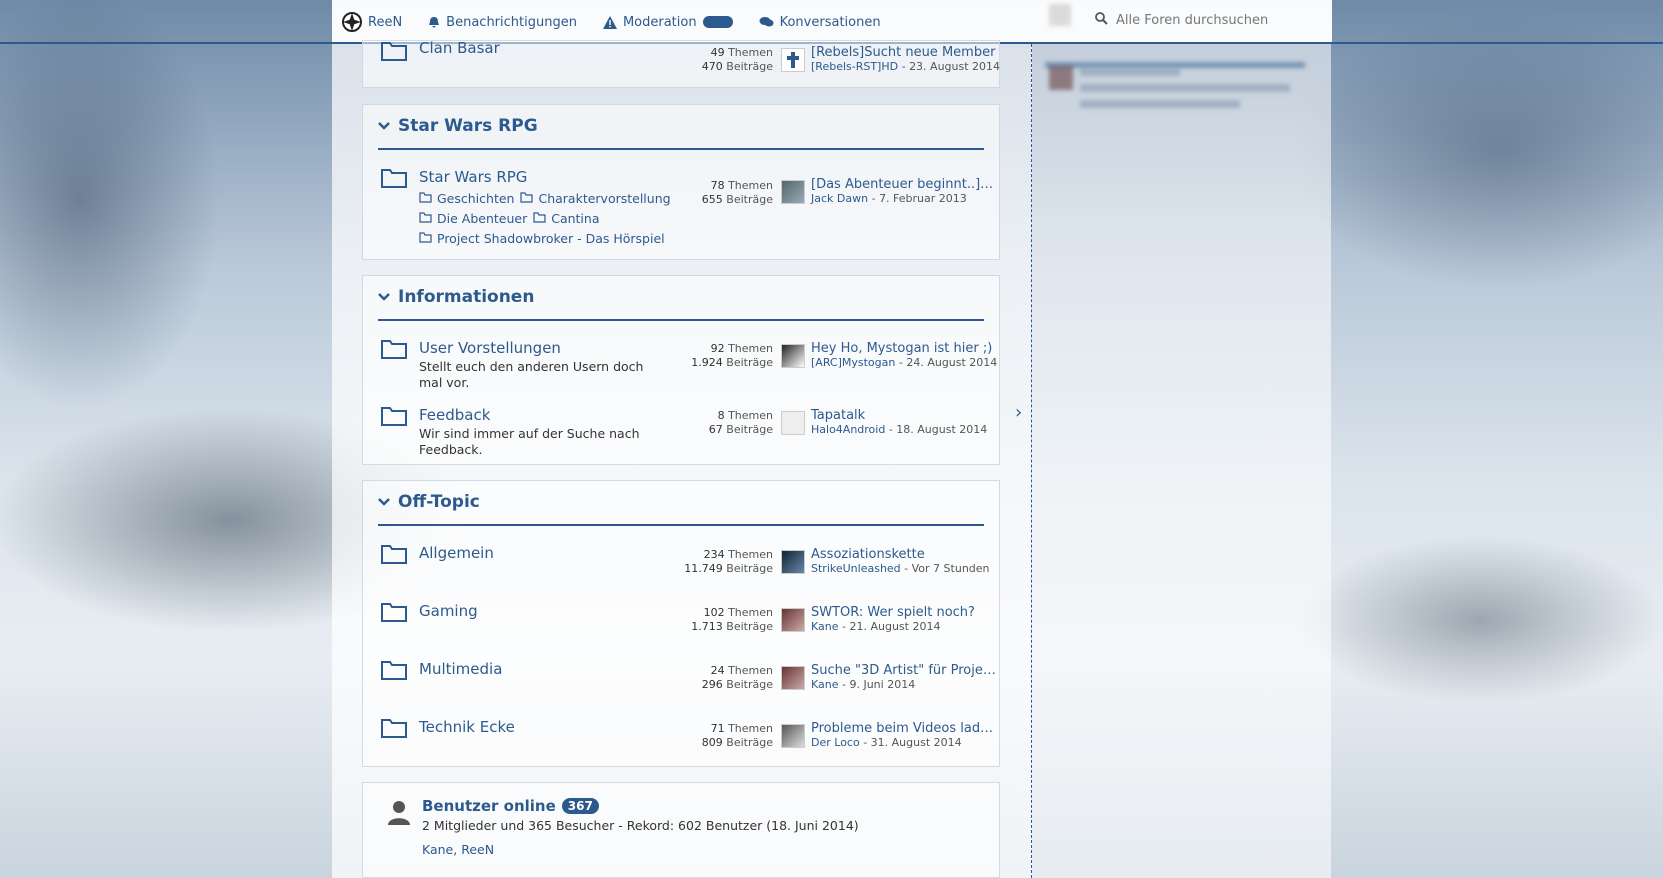 The width and height of the screenshot is (1663, 878). I want to click on category-title: Star Wars RPG, so click(468, 126).